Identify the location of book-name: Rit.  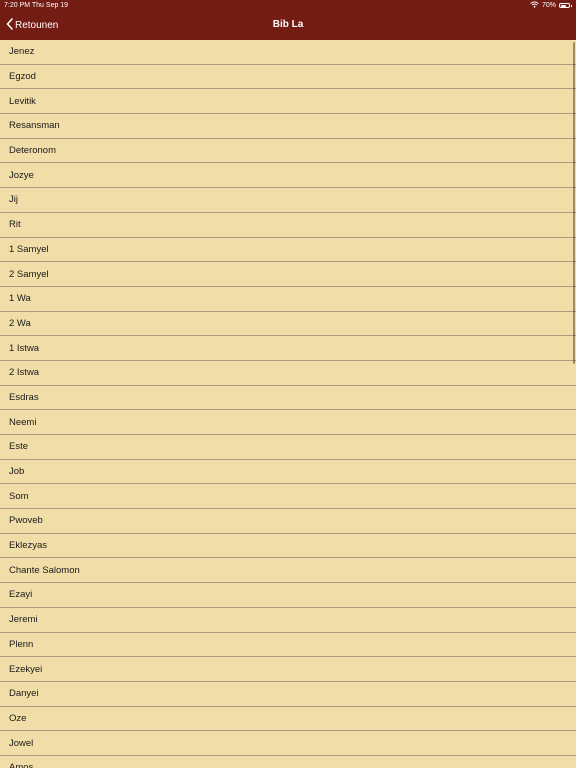
(15, 225).